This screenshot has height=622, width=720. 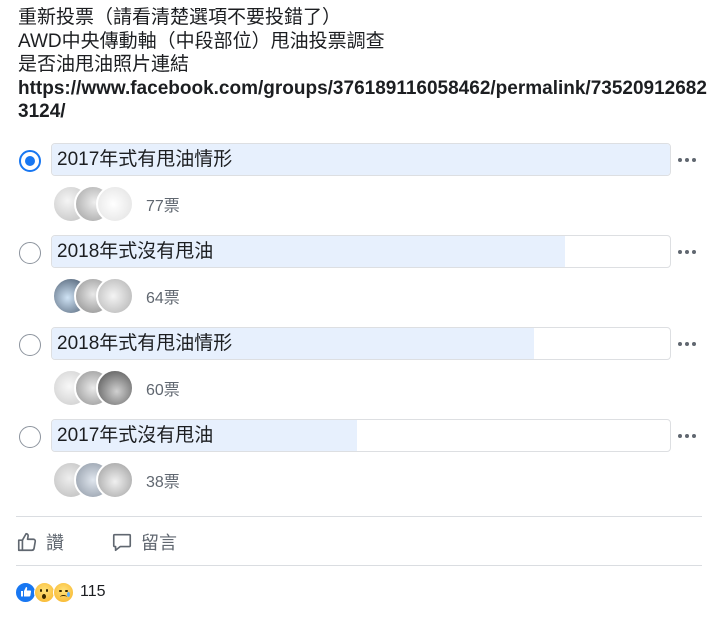 I want to click on poll-option: 2017年式沒有甩油 38票, so click(x=360, y=465).